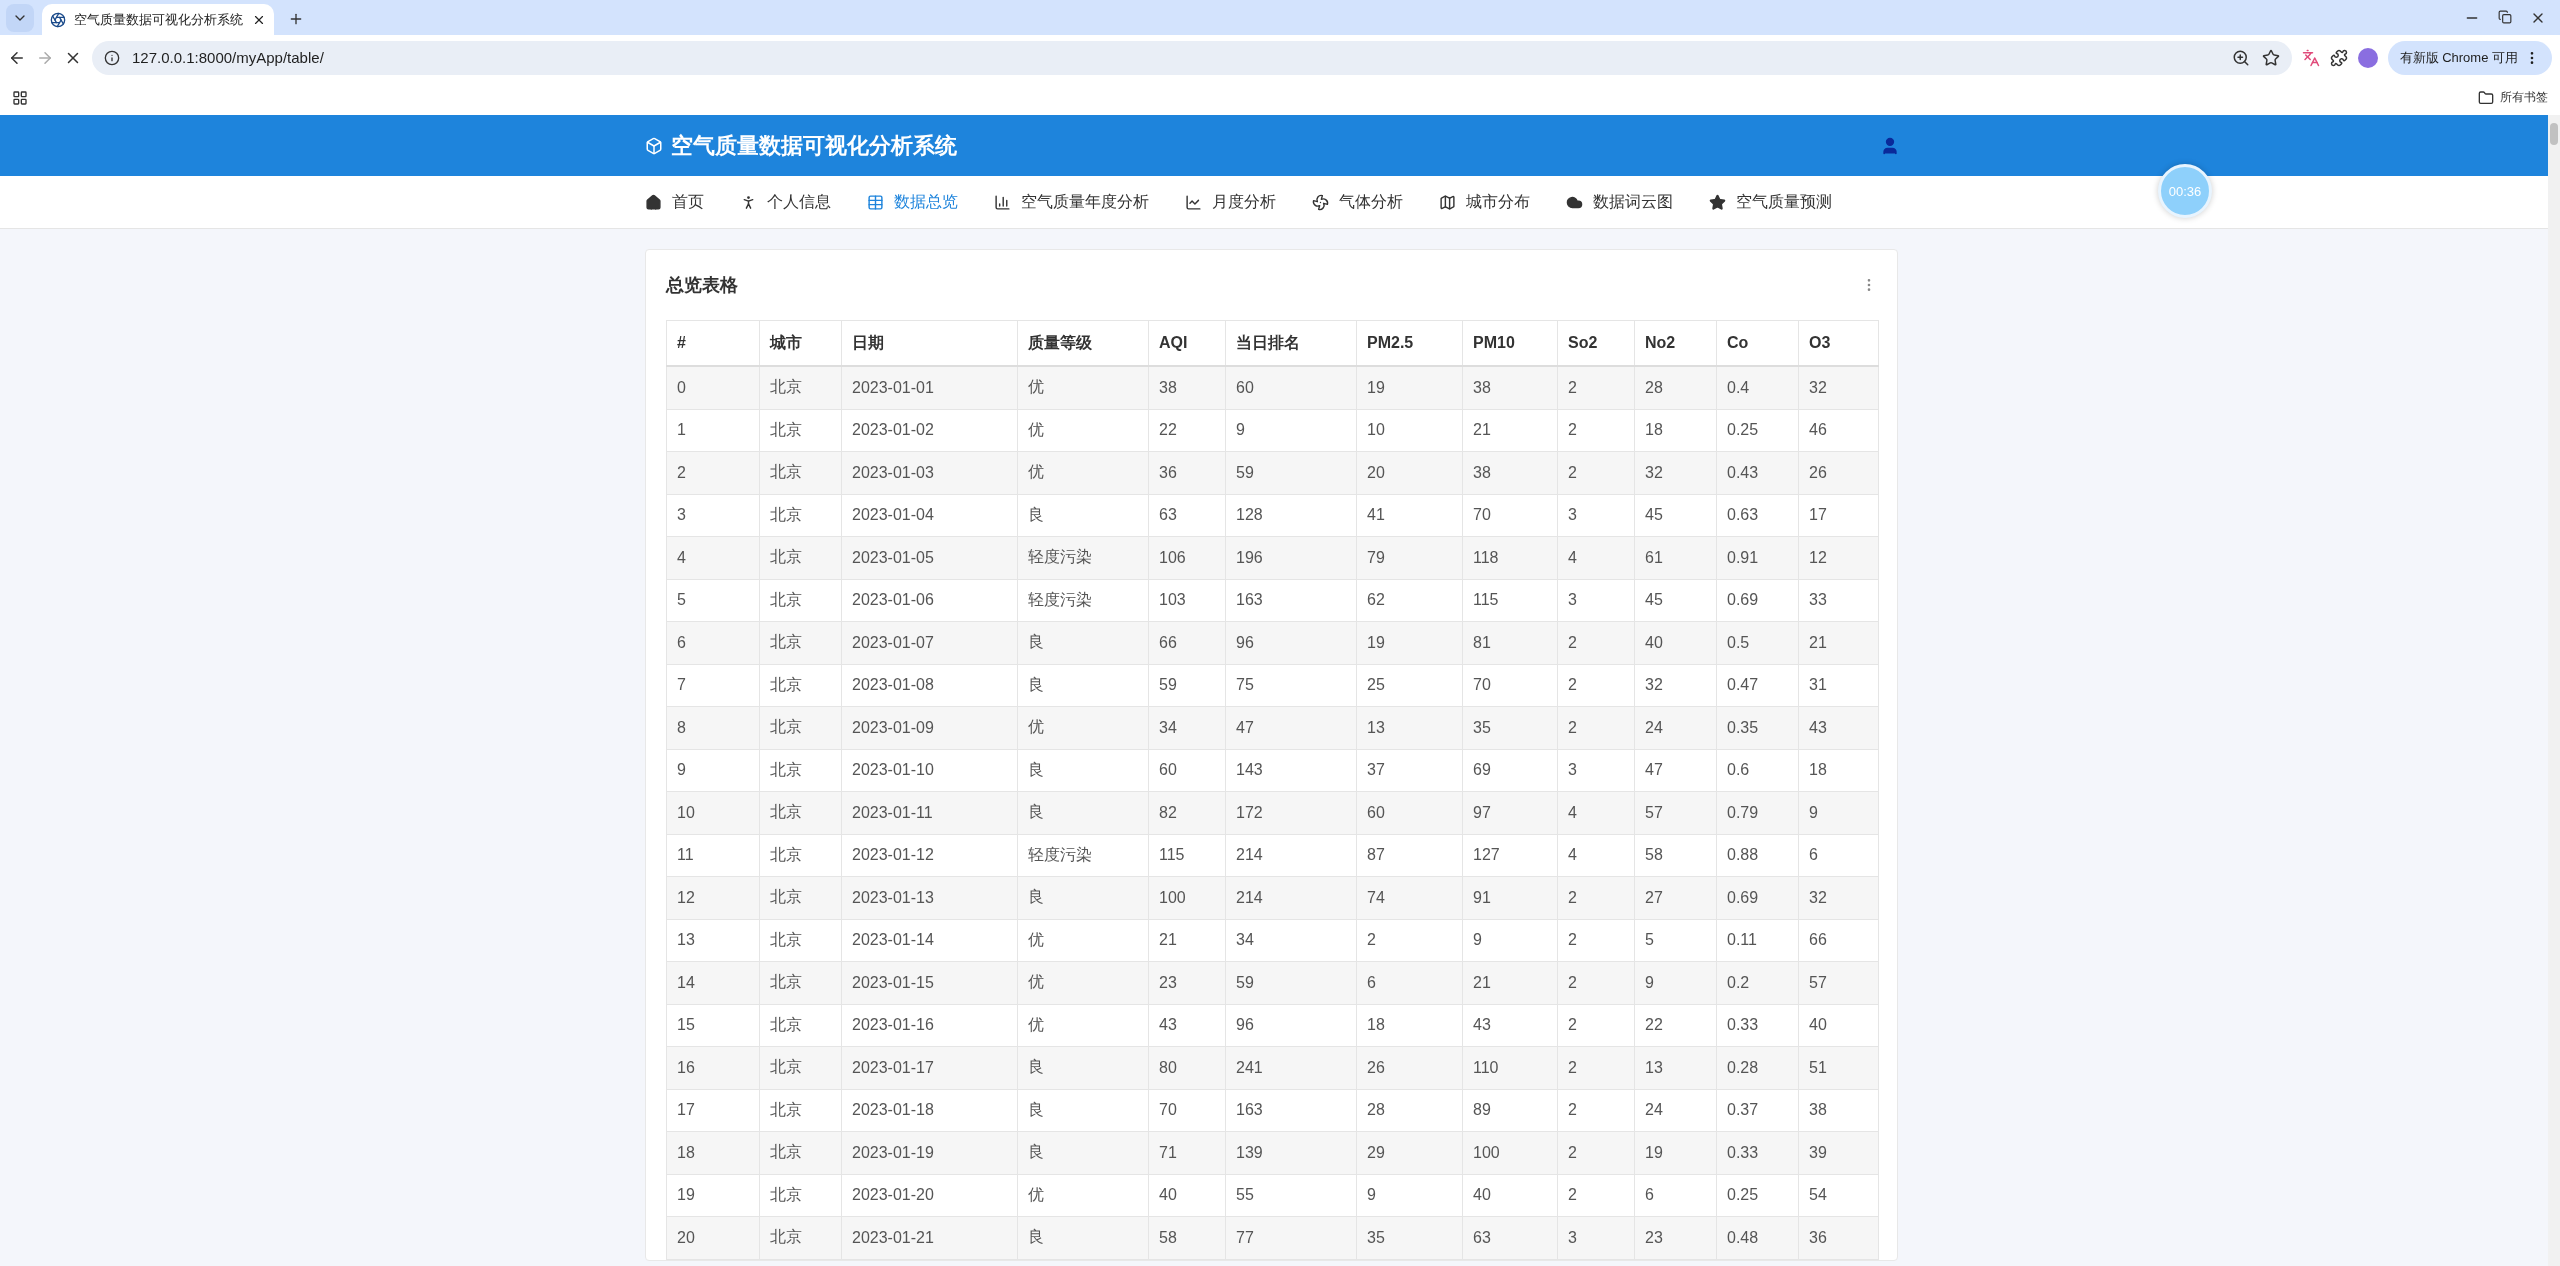 This screenshot has height=1266, width=2560. Describe the element at coordinates (929, 1195) in the screenshot. I see `table-cell: 2023-01-20` at that location.